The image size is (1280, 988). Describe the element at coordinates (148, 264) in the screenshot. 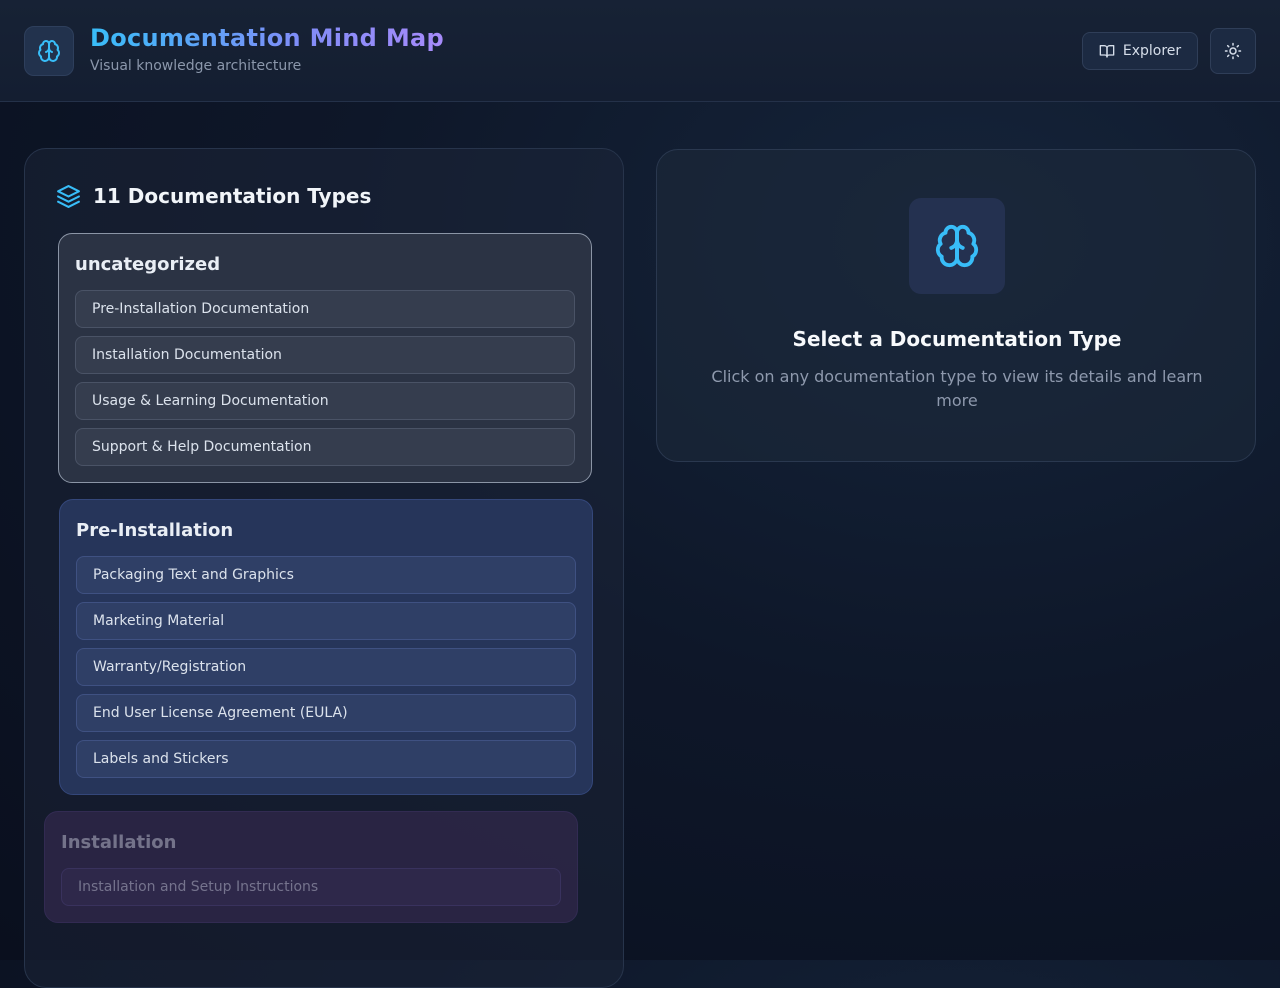

I see `group-title: uncategorized` at that location.